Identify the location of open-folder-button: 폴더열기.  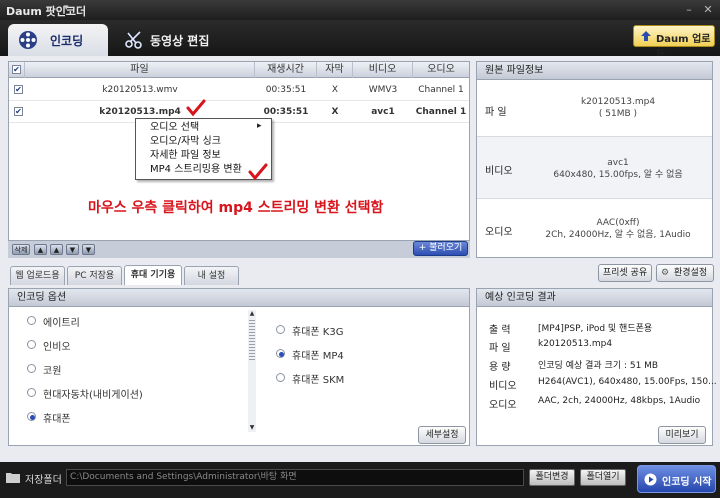
(603, 477).